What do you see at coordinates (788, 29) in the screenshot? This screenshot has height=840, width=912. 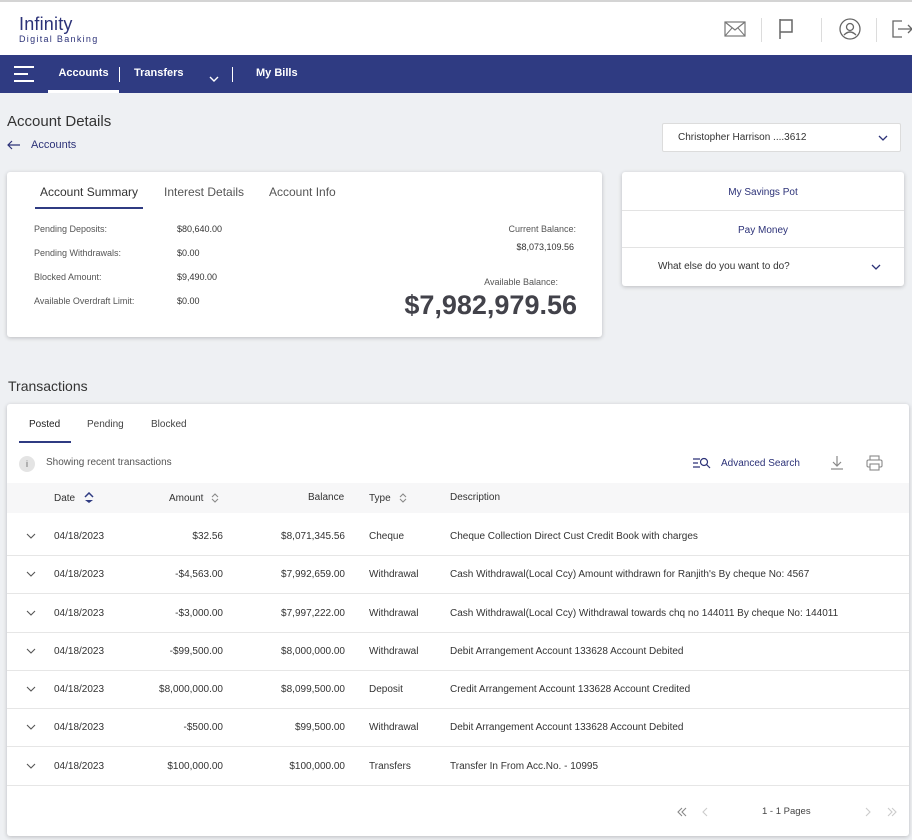 I see `flag-icon` at bounding box center [788, 29].